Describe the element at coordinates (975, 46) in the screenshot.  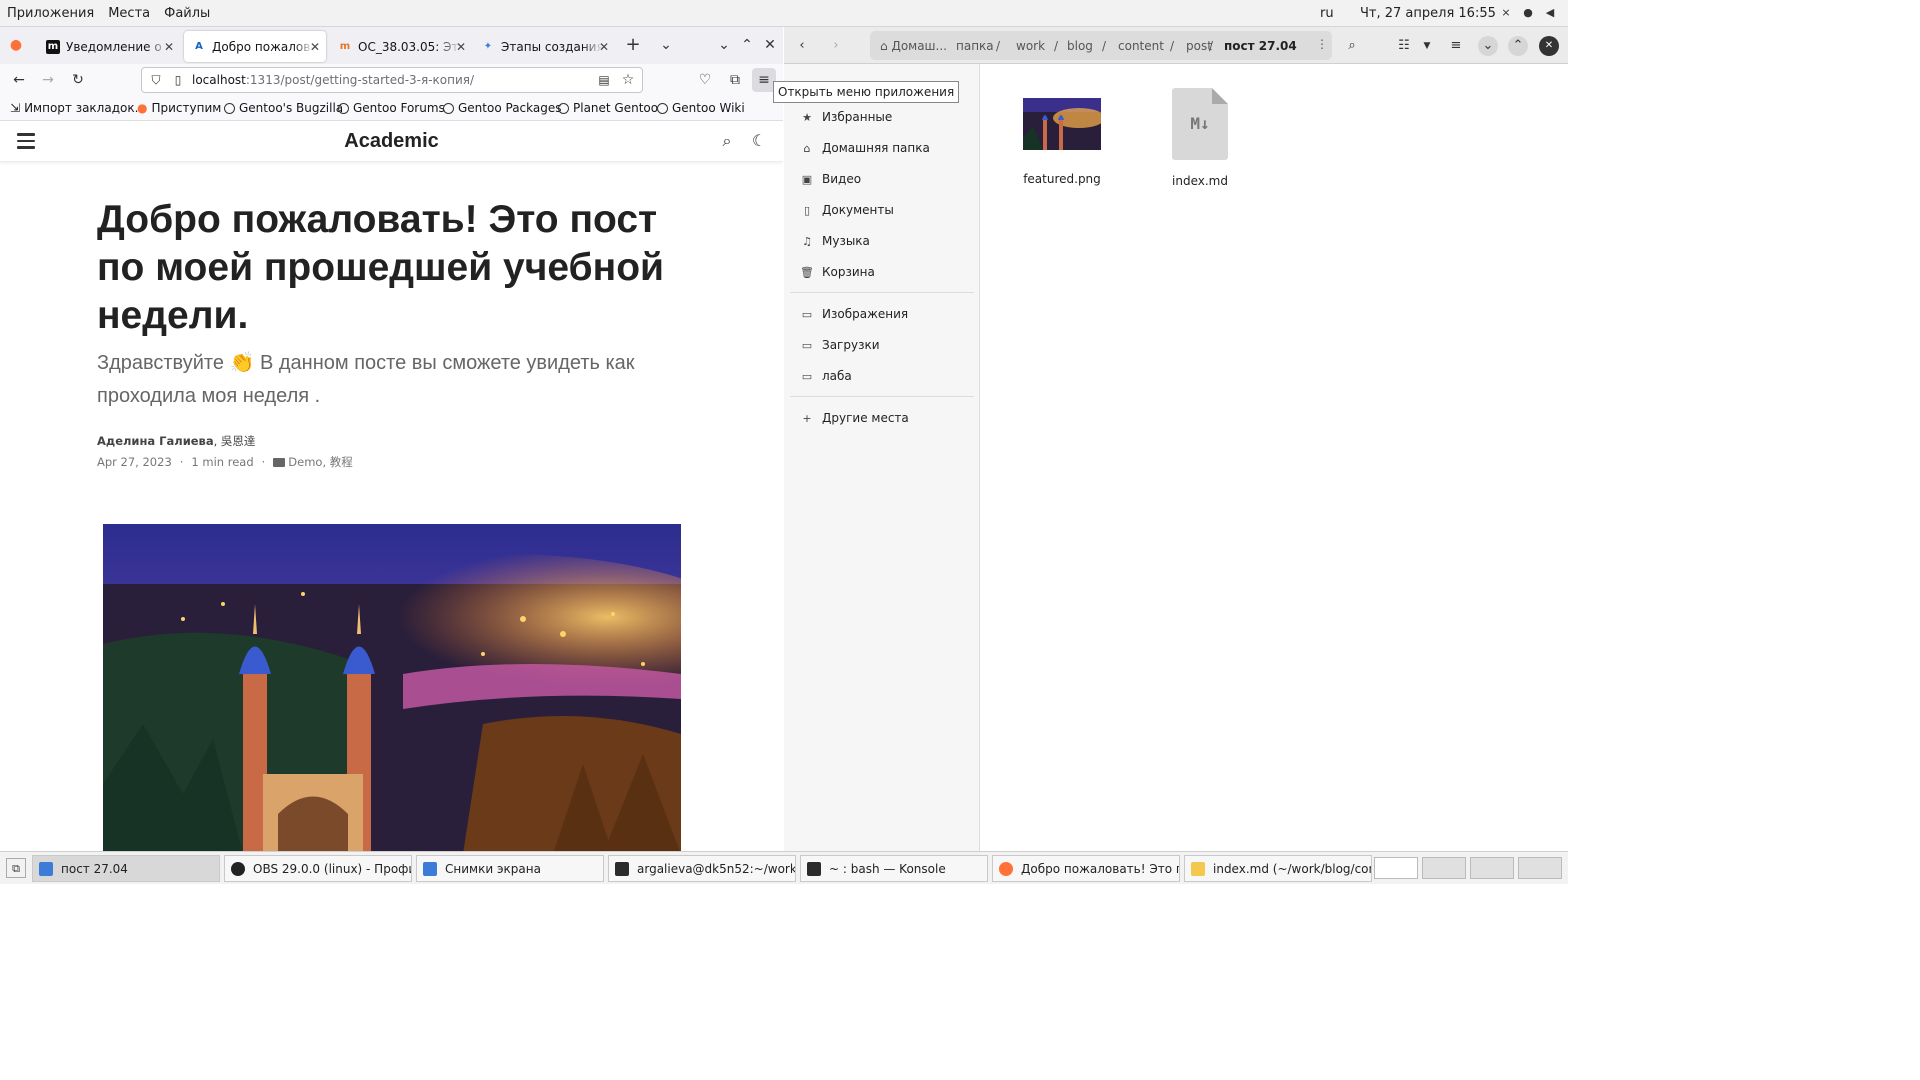
I see `crumb-folder: папка` at that location.